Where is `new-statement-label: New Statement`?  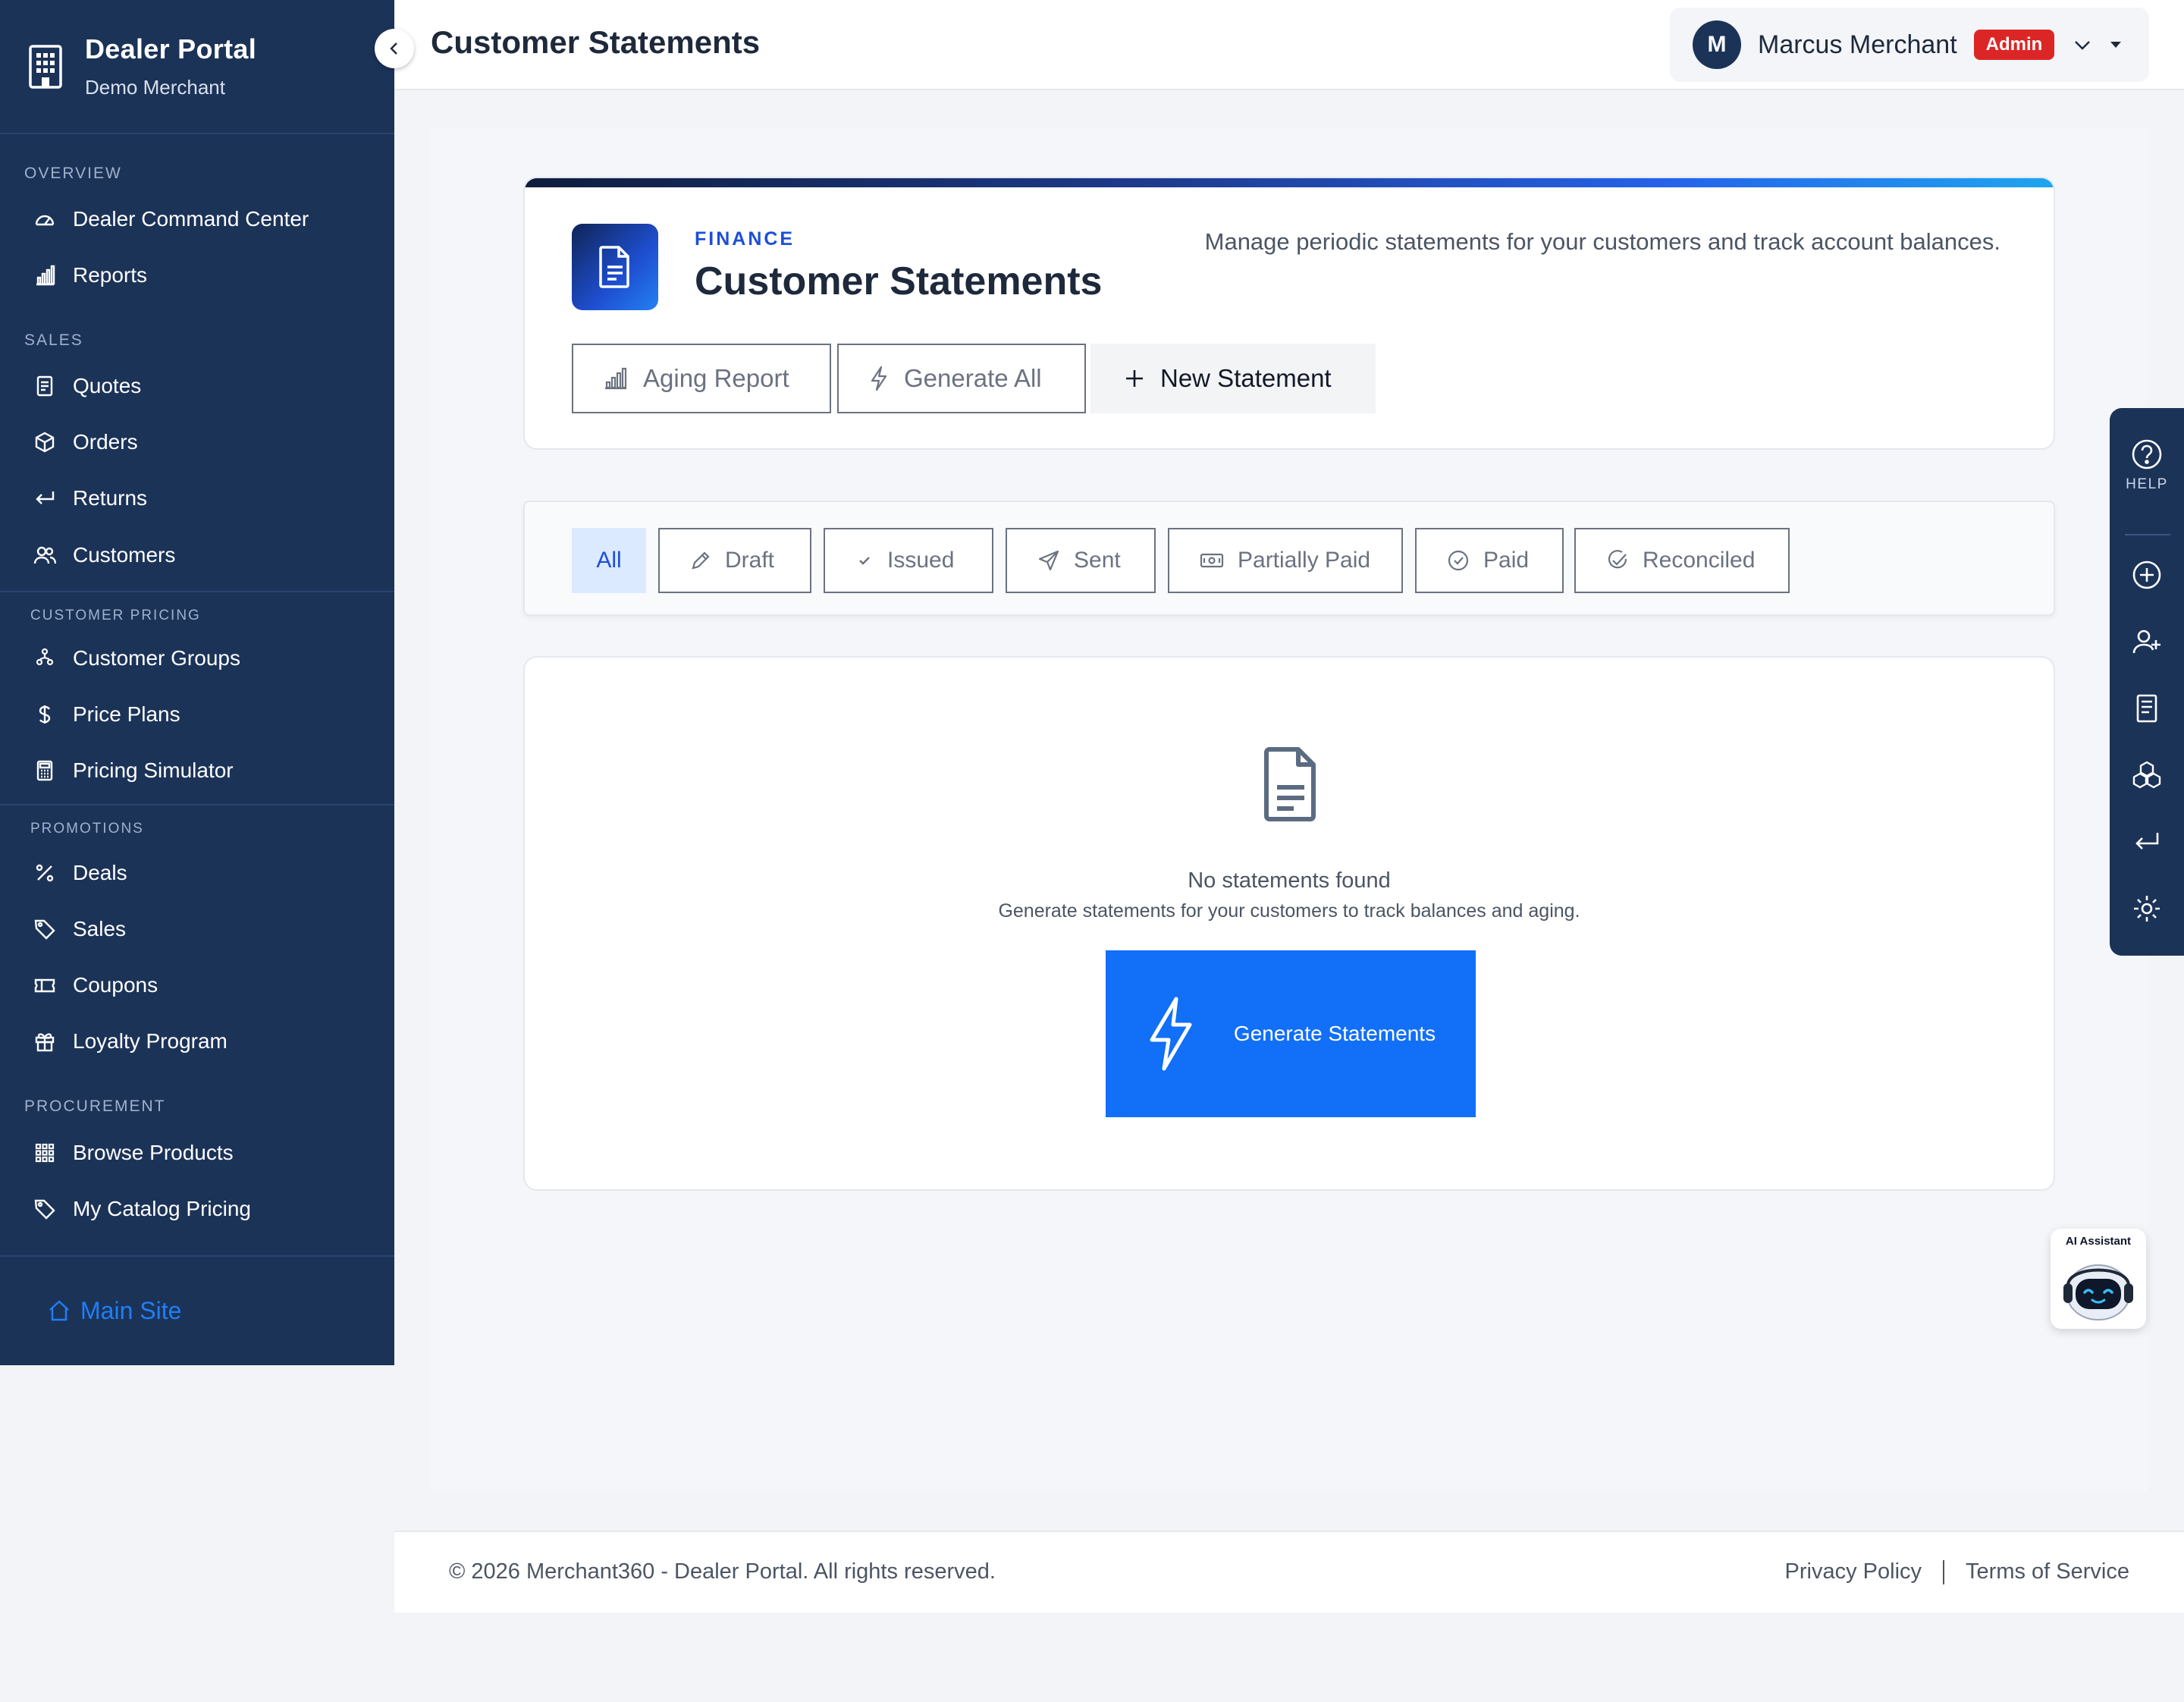
new-statement-label: New Statement is located at coordinates (1246, 378).